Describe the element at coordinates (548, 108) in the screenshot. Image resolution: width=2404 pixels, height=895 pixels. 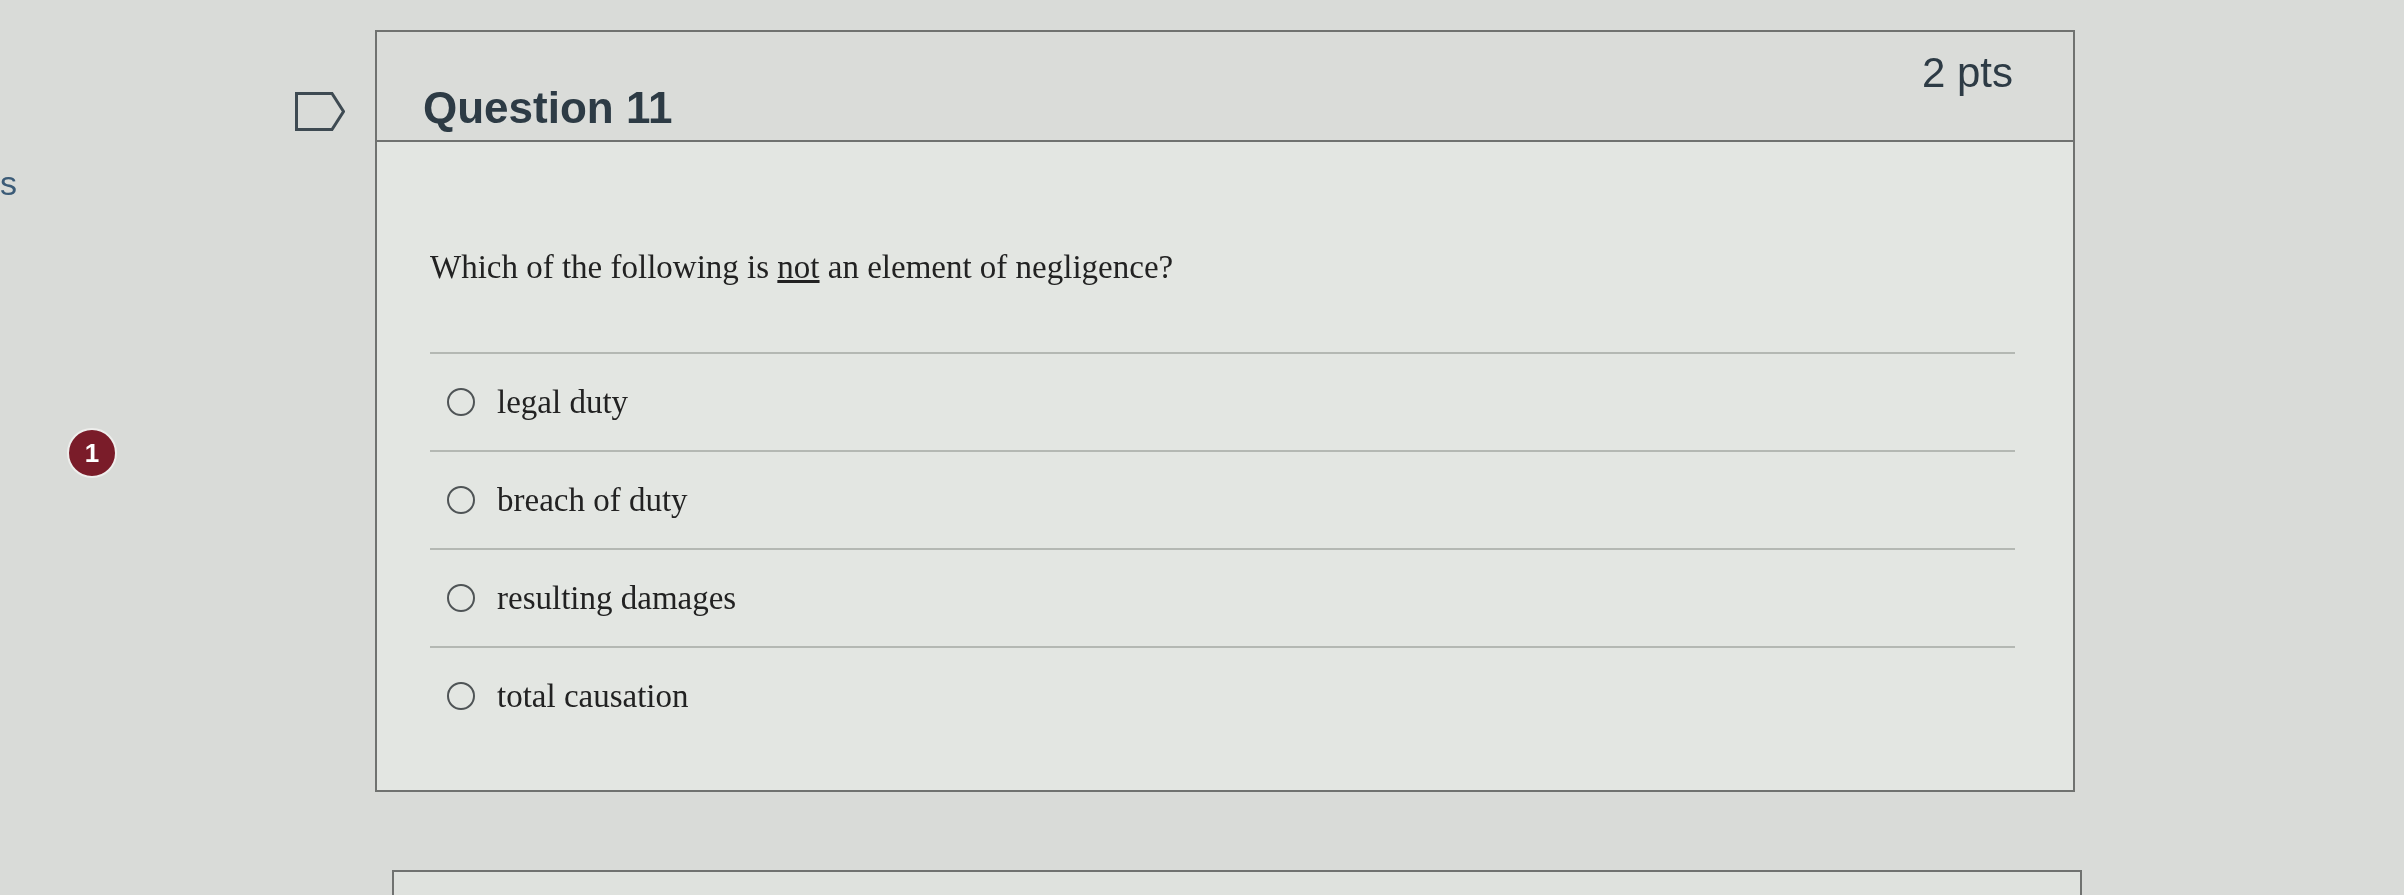
I see `question-title: Question 11` at that location.